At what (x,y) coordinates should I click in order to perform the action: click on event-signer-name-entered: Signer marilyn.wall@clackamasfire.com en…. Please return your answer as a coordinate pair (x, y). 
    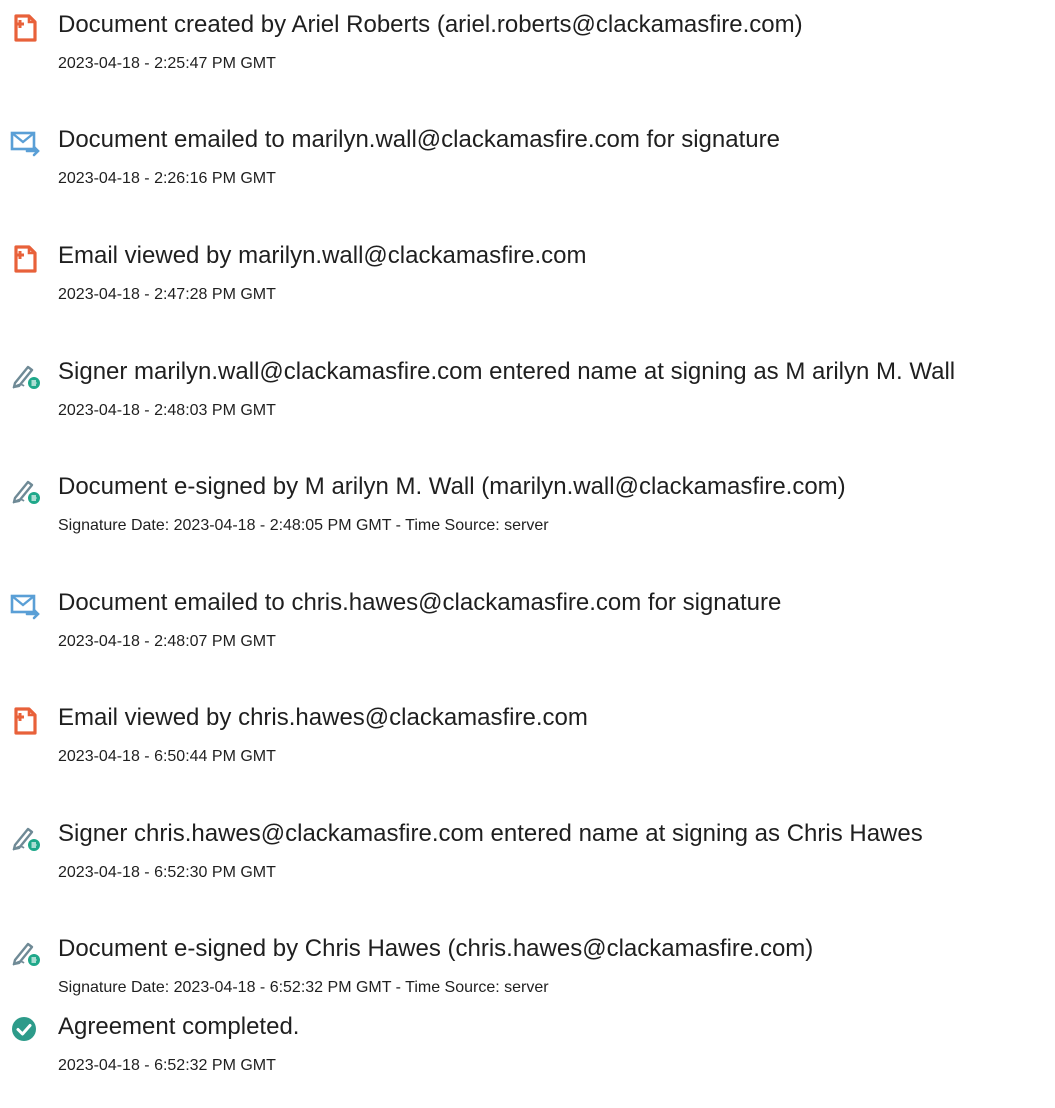
    Looking at the image, I should click on (527, 401).